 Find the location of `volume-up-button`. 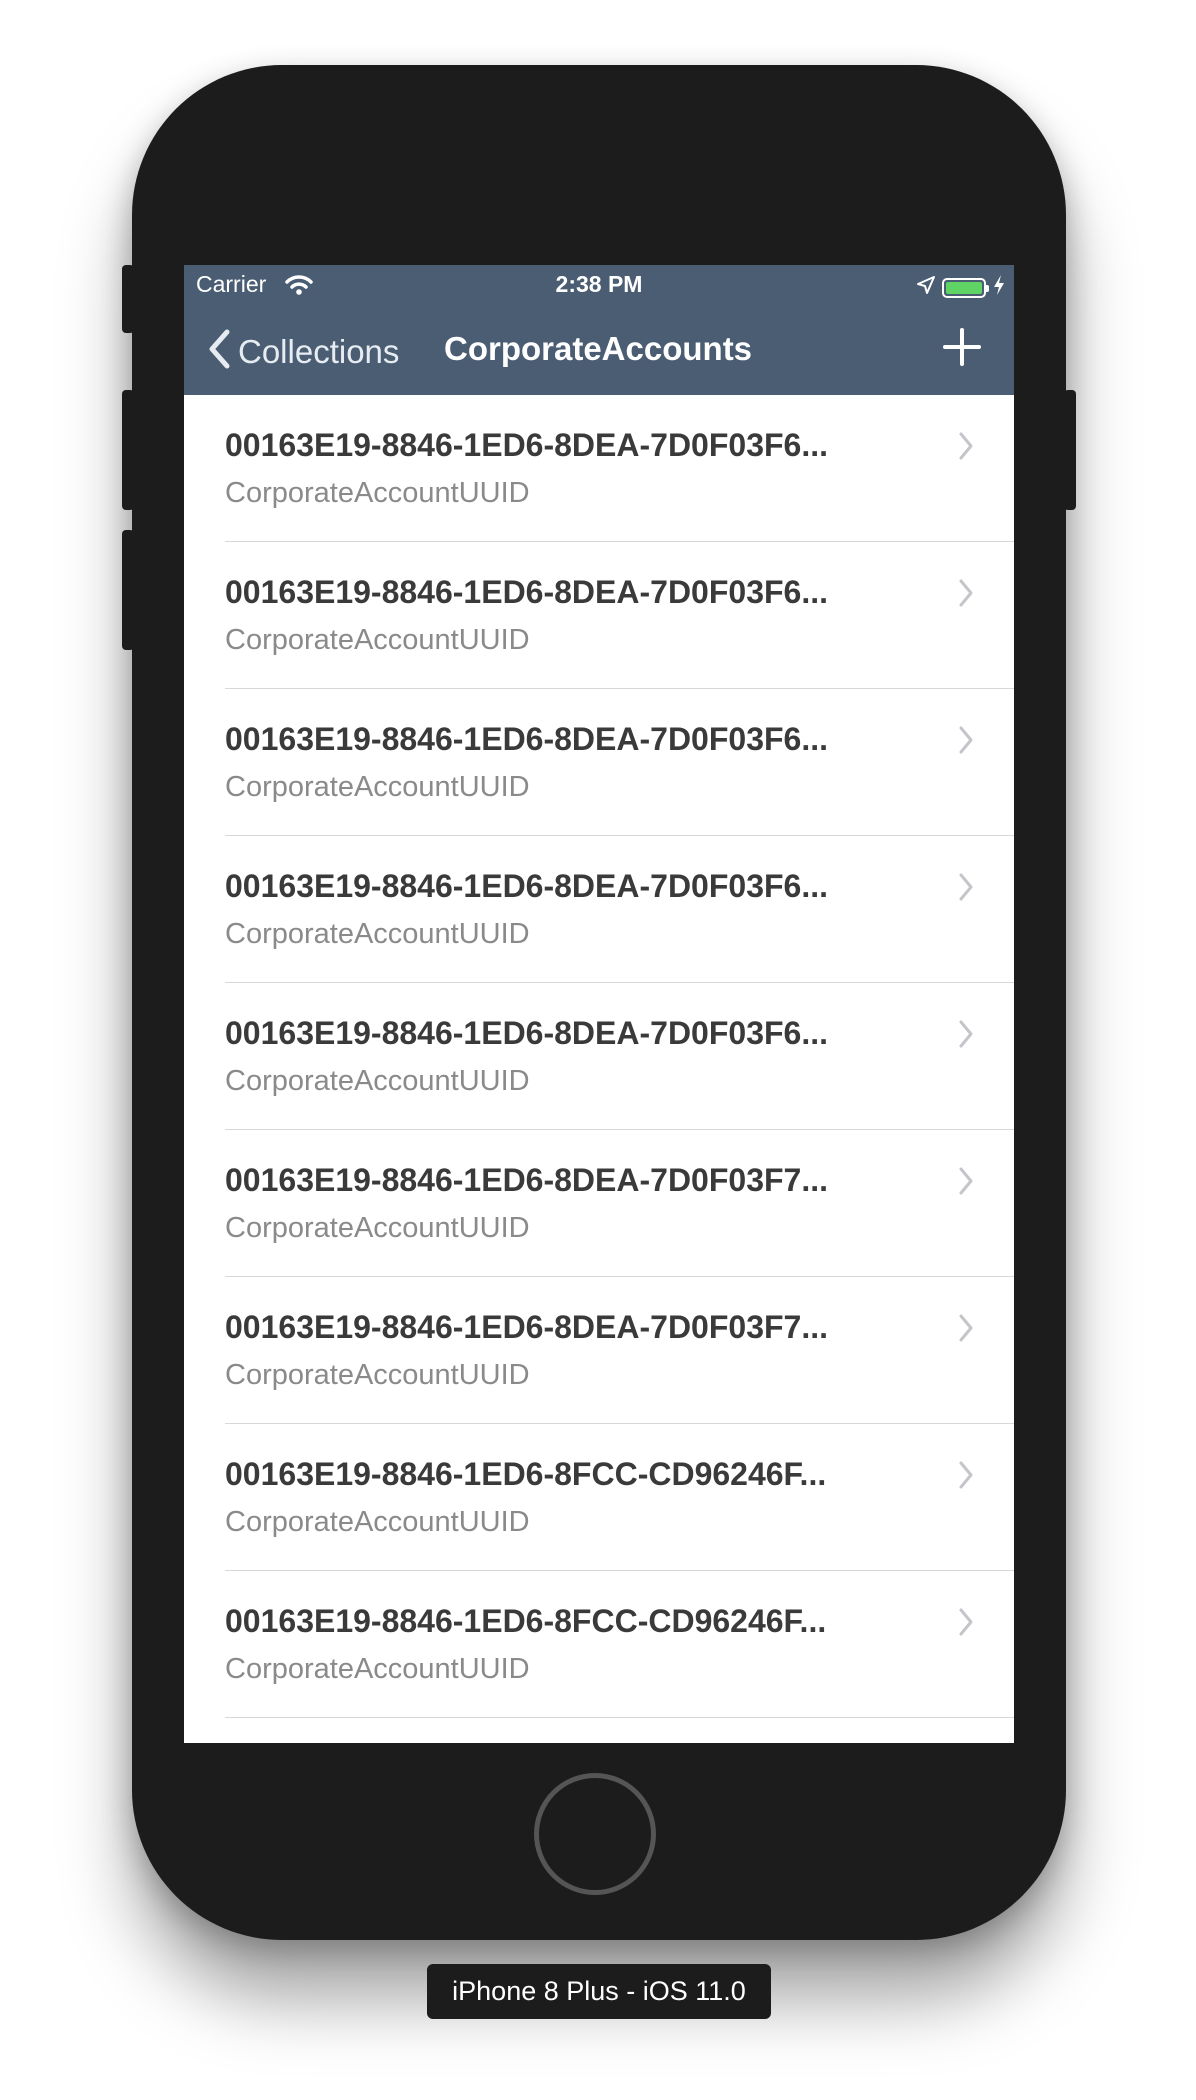

volume-up-button is located at coordinates (128, 450).